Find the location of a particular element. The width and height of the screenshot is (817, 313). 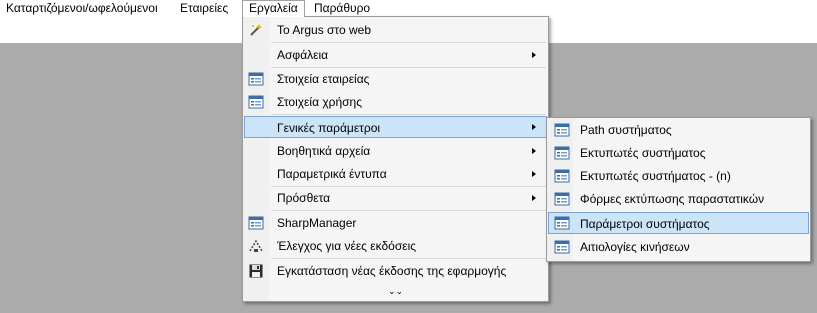

menu-item-label: To Argus στο web is located at coordinates (324, 30).